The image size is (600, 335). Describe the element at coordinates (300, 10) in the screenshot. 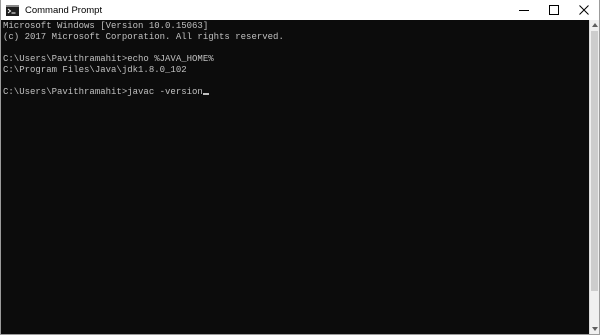

I see `title-bar: Command Prompt` at that location.